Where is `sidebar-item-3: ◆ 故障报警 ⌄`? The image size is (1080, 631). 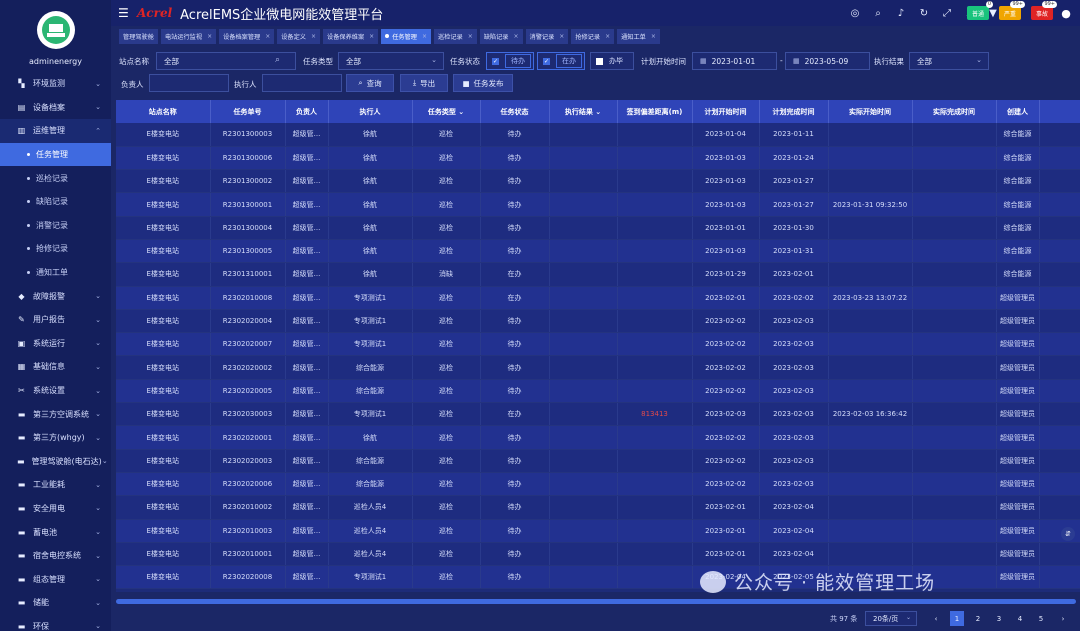 sidebar-item-3: ◆ 故障报警 ⌄ is located at coordinates (55, 296).